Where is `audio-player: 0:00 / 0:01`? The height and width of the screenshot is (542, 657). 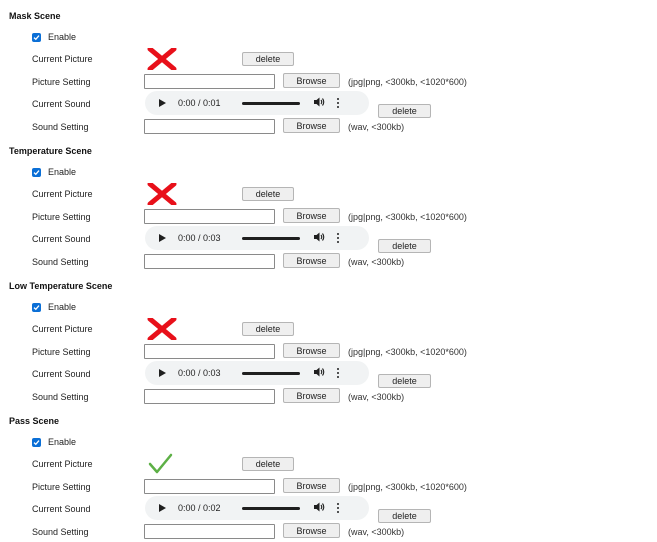 audio-player: 0:00 / 0:01 is located at coordinates (257, 103).